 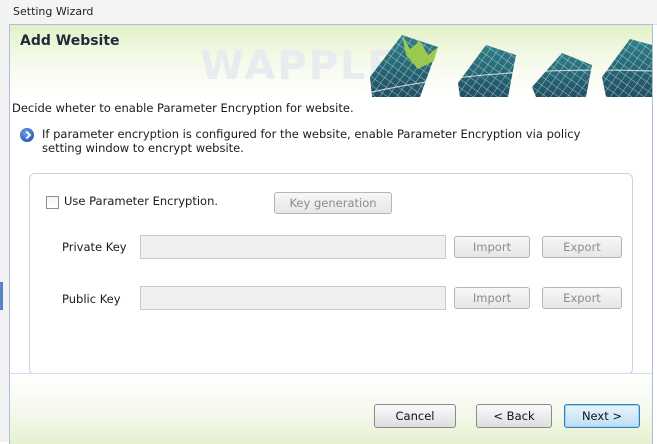 I want to click on key-generation-button: Key generation, so click(x=333, y=203).